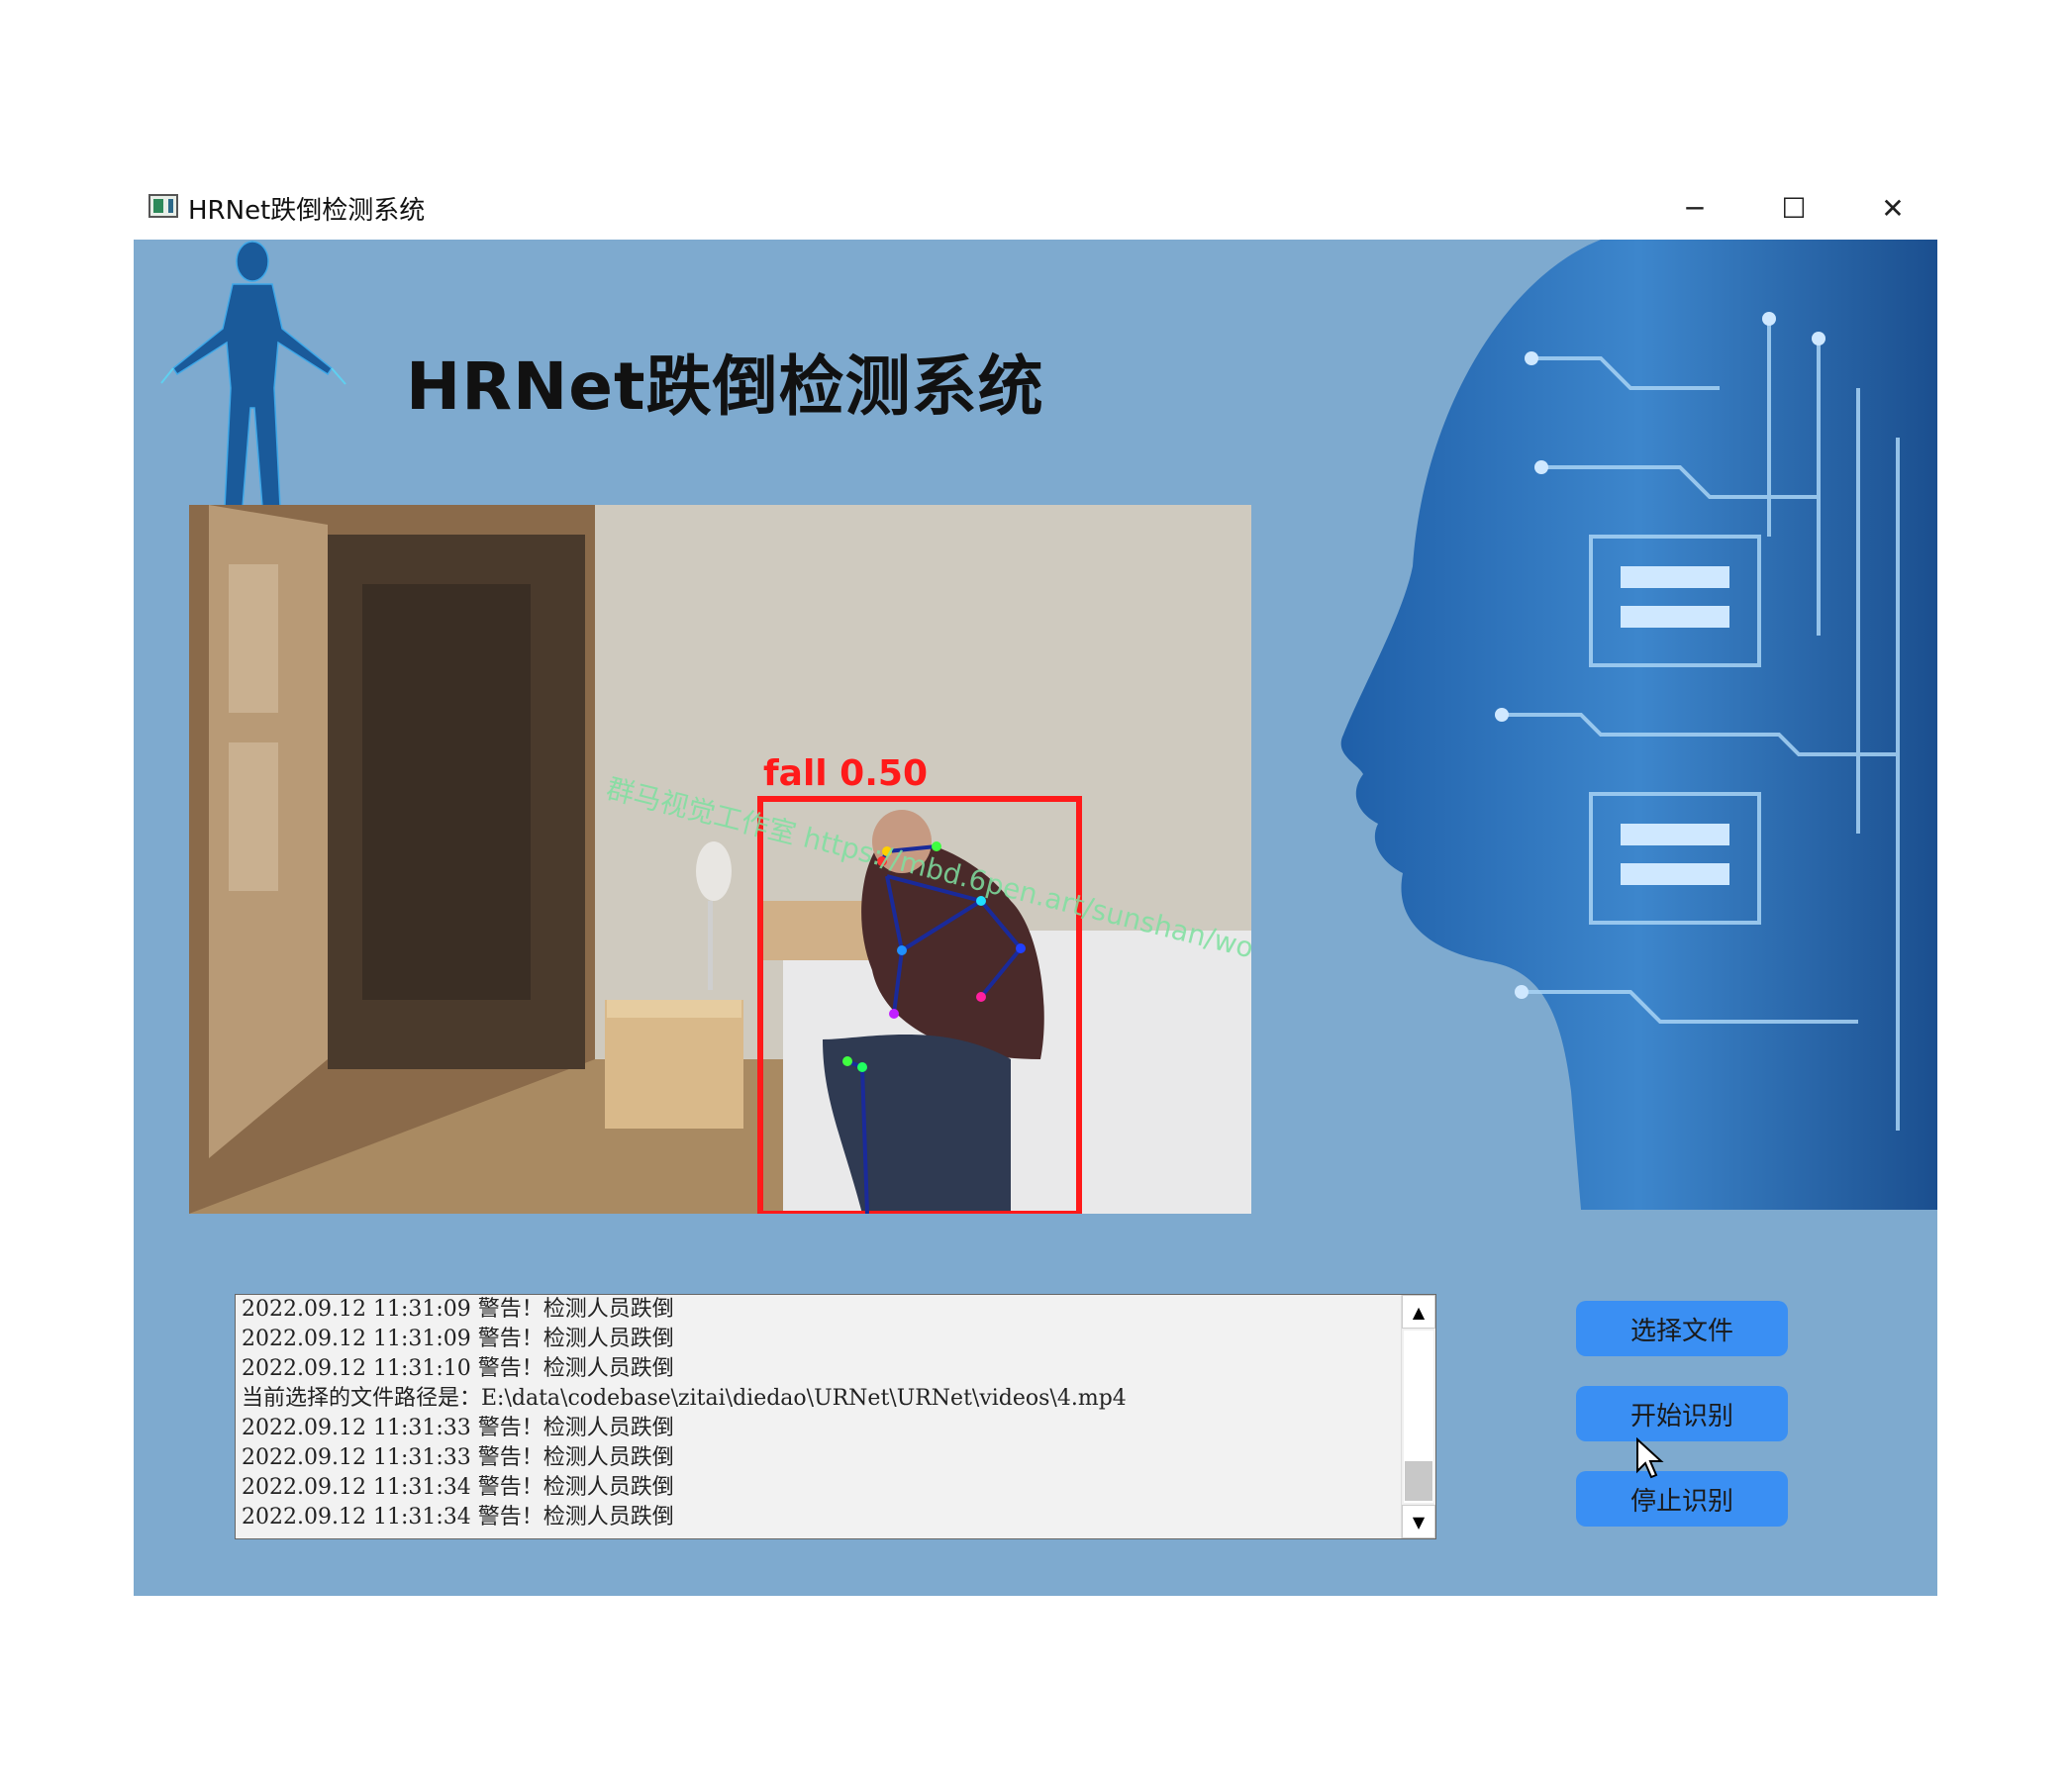 The height and width of the screenshot is (1777, 2072). Describe the element at coordinates (1682, 1328) in the screenshot. I see `select-file-button: 选择文件` at that location.